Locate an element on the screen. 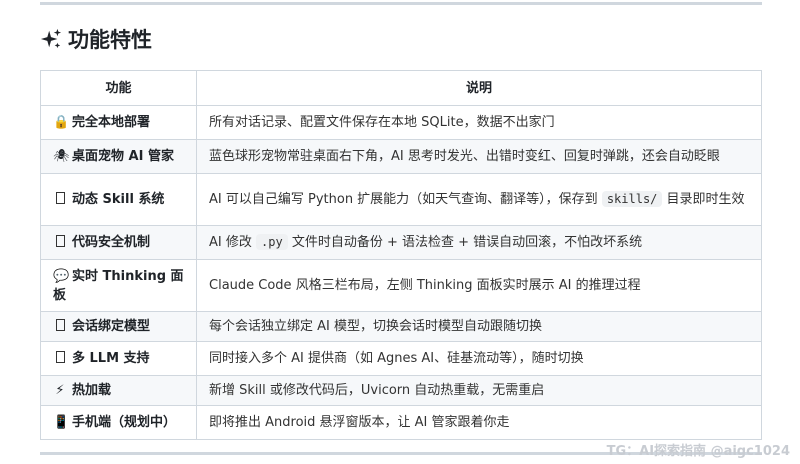  description-text: AI 可以自己编写 Python 扩展能力（如天气查询、翻译等），保存到 is located at coordinates (405, 199).